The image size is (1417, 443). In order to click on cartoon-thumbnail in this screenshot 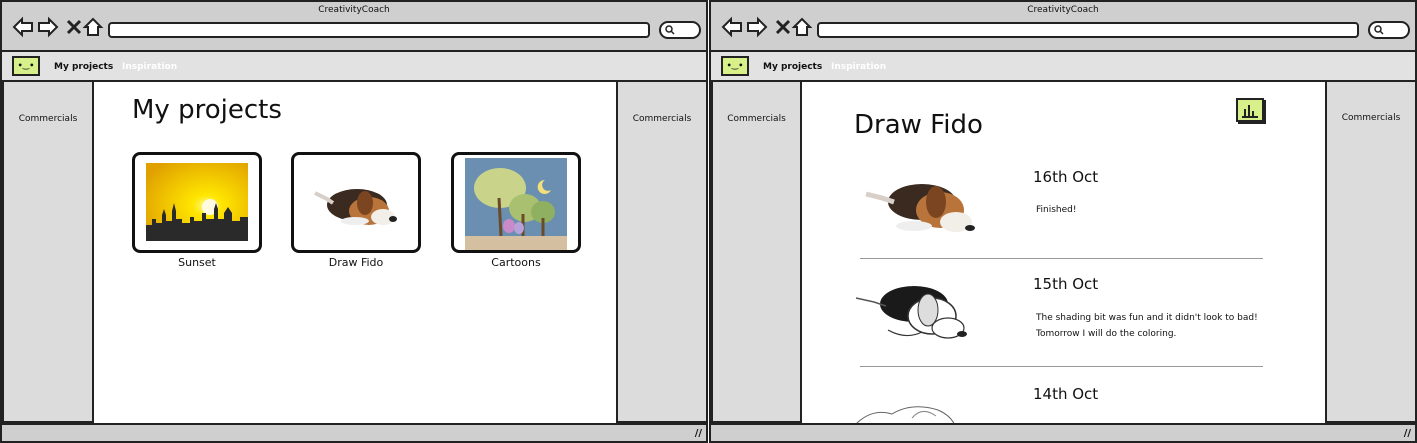, I will do `click(516, 204)`.